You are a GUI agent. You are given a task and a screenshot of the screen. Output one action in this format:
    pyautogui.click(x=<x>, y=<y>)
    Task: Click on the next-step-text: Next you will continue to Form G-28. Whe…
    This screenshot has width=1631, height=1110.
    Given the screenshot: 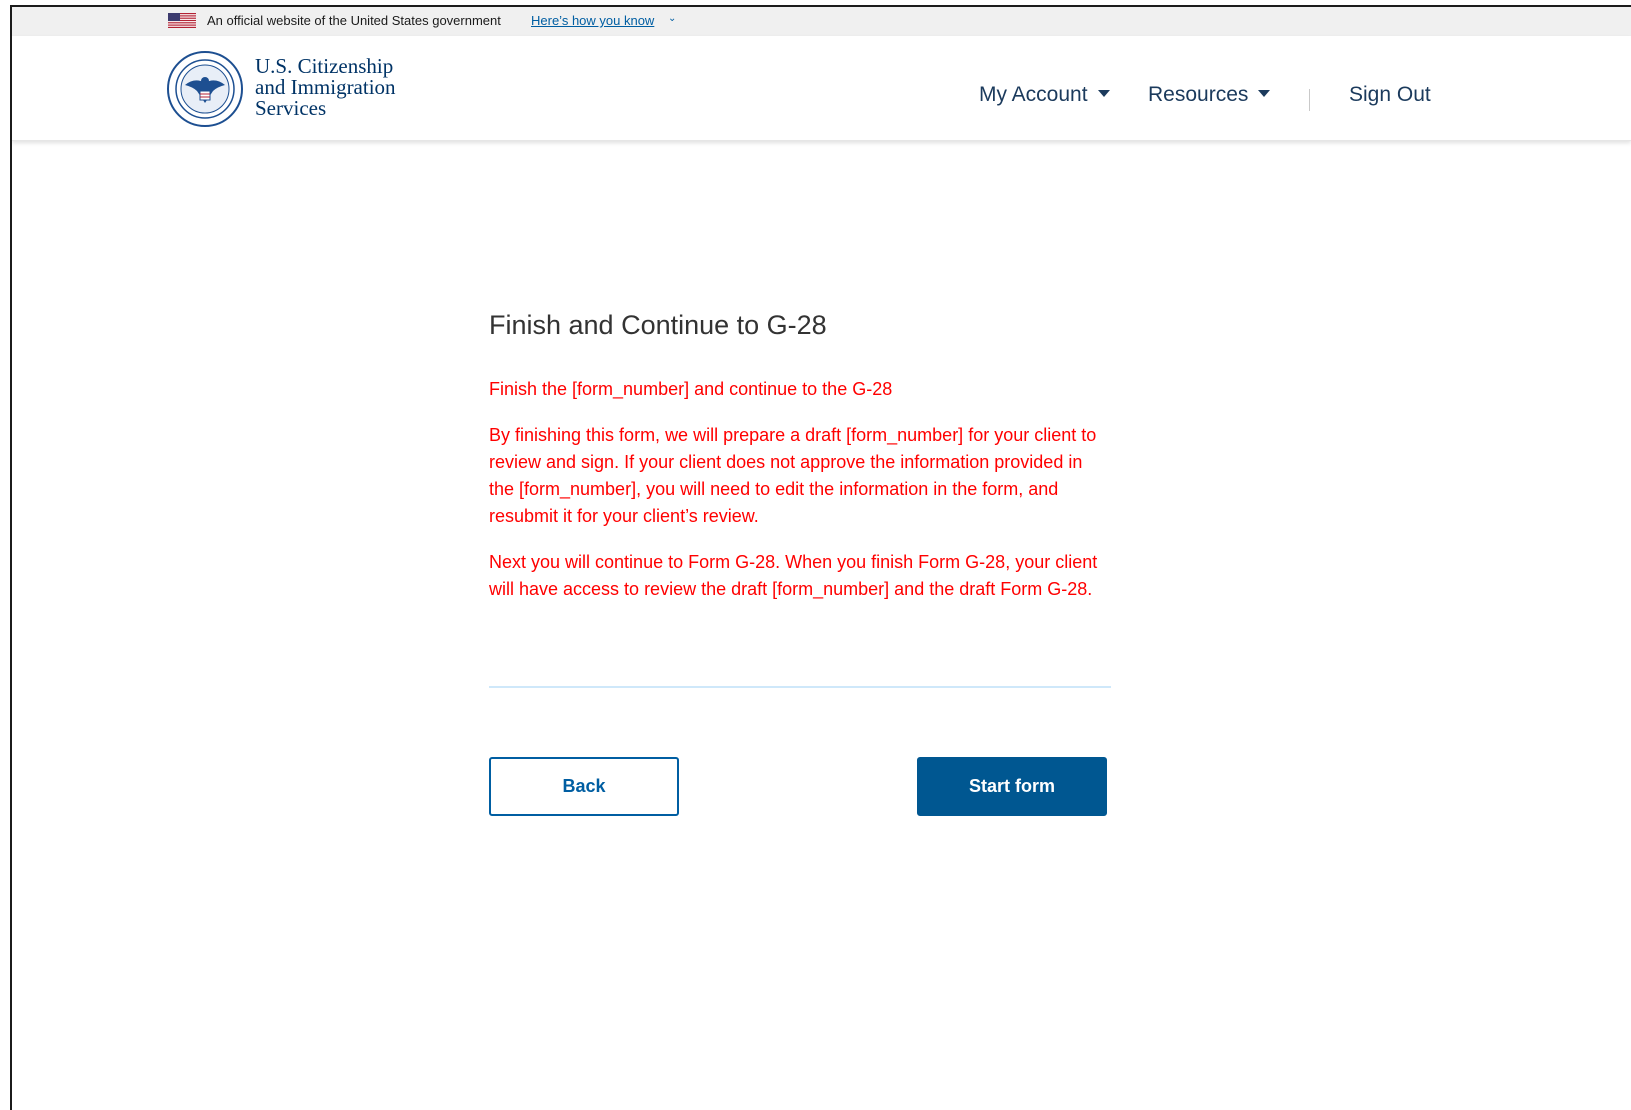 What is the action you would take?
    pyautogui.click(x=793, y=575)
    